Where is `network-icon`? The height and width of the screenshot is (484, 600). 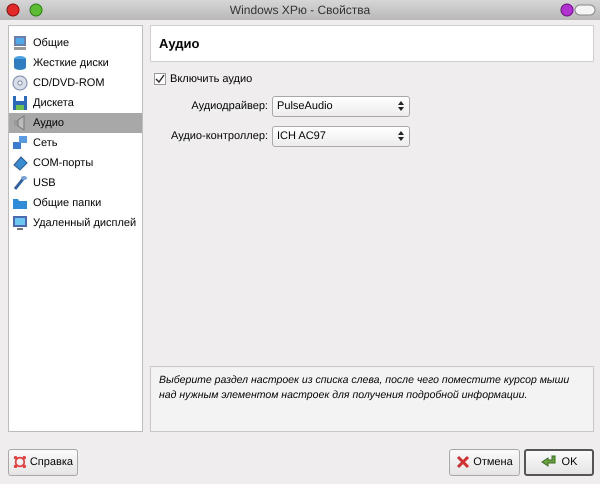 network-icon is located at coordinates (20, 143).